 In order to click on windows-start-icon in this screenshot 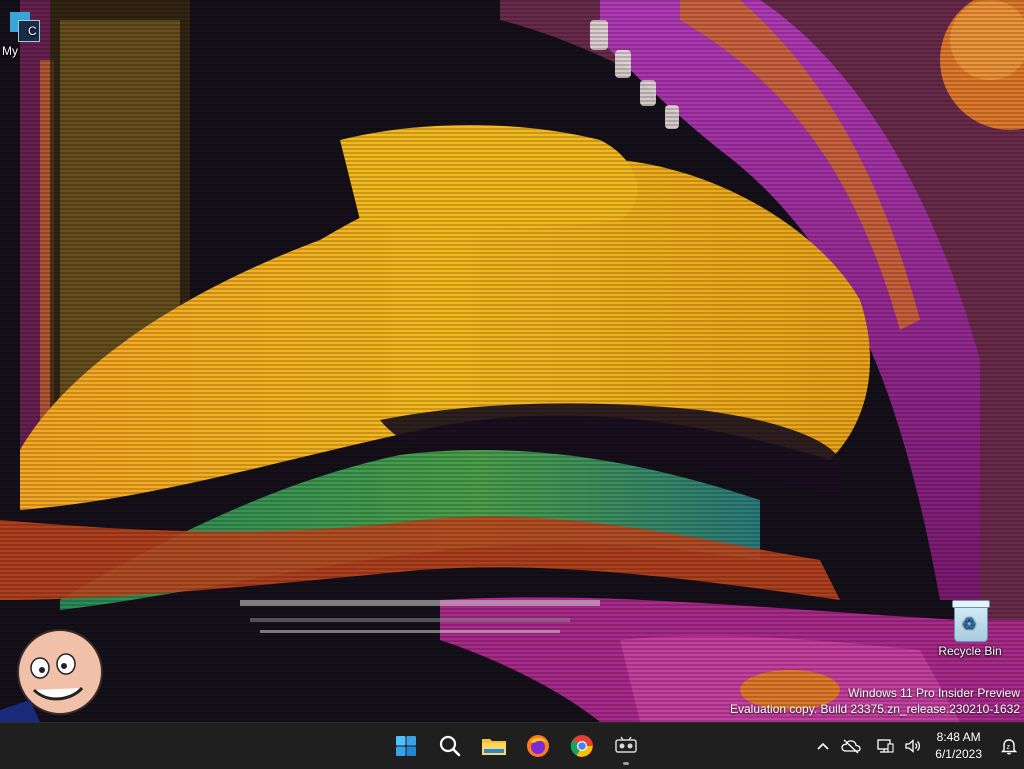, I will do `click(406, 746)`.